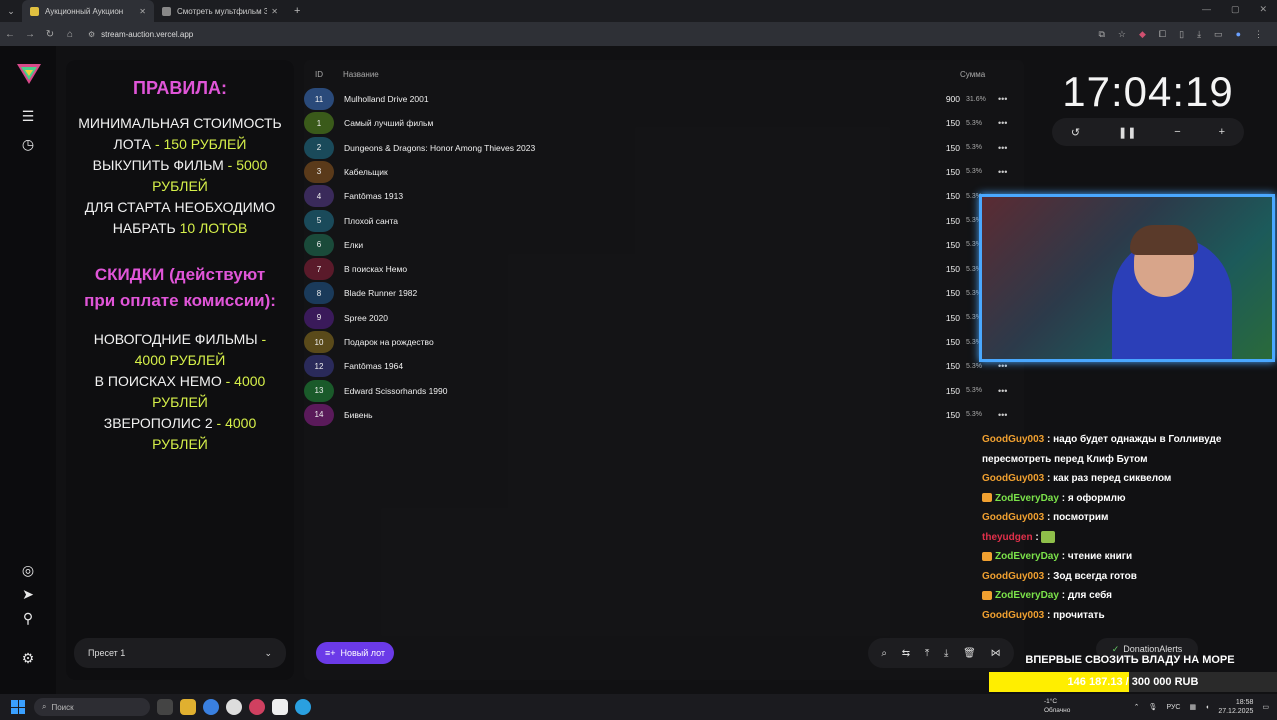  Describe the element at coordinates (1222, 132) in the screenshot. I see `plus-icon: +` at that location.